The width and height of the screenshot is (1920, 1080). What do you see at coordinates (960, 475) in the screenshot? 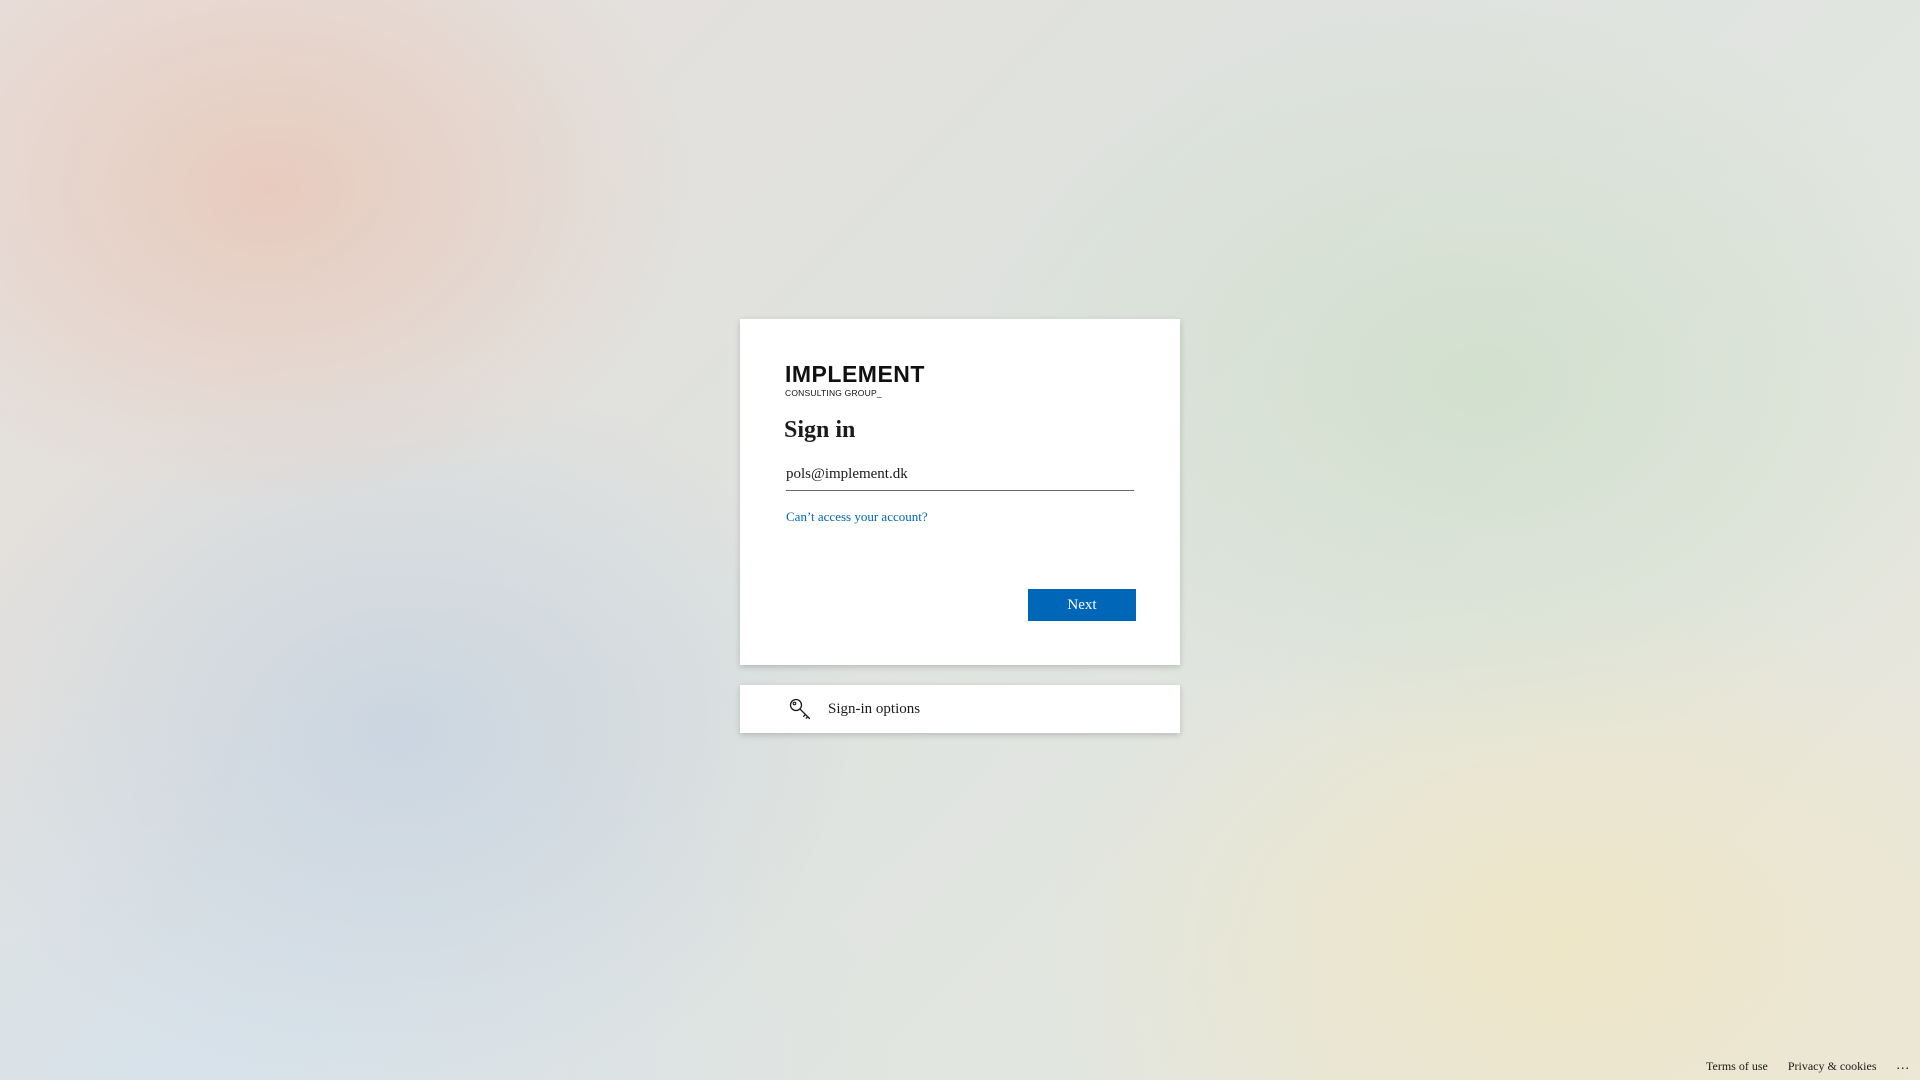
I see `email-field` at bounding box center [960, 475].